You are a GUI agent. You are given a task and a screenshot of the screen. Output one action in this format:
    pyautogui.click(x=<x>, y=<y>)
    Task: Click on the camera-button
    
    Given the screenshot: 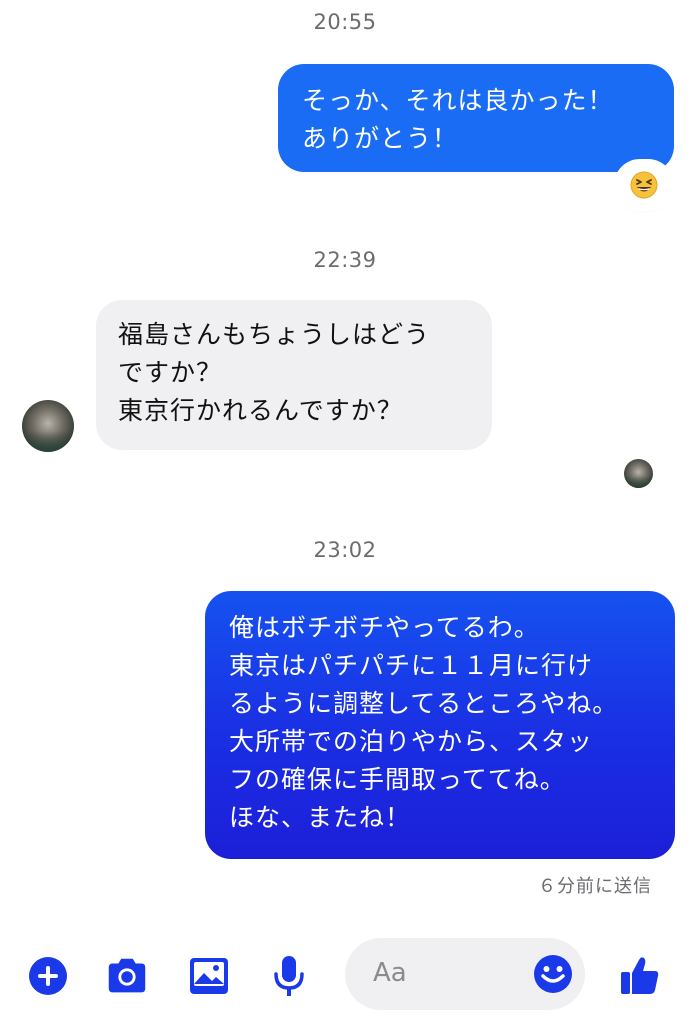 What is the action you would take?
    pyautogui.click(x=127, y=976)
    